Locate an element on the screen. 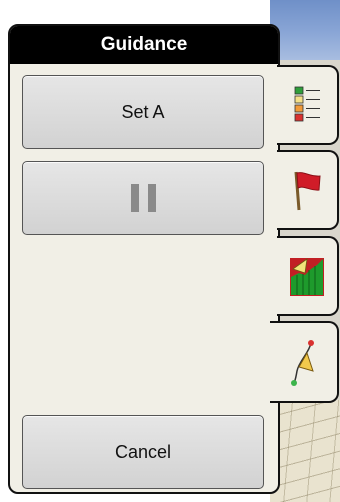  map-sky-background is located at coordinates (305, 30).